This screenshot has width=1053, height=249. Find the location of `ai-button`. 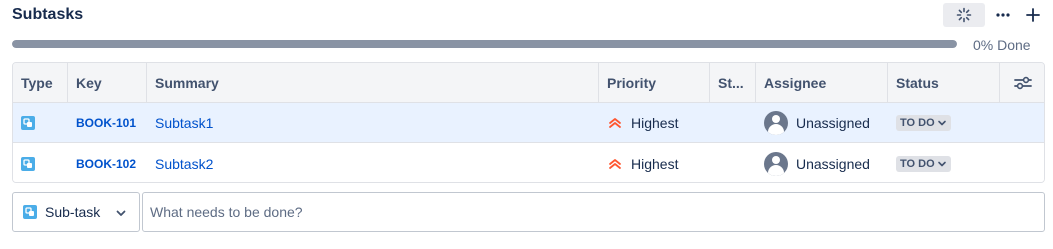

ai-button is located at coordinates (964, 15).